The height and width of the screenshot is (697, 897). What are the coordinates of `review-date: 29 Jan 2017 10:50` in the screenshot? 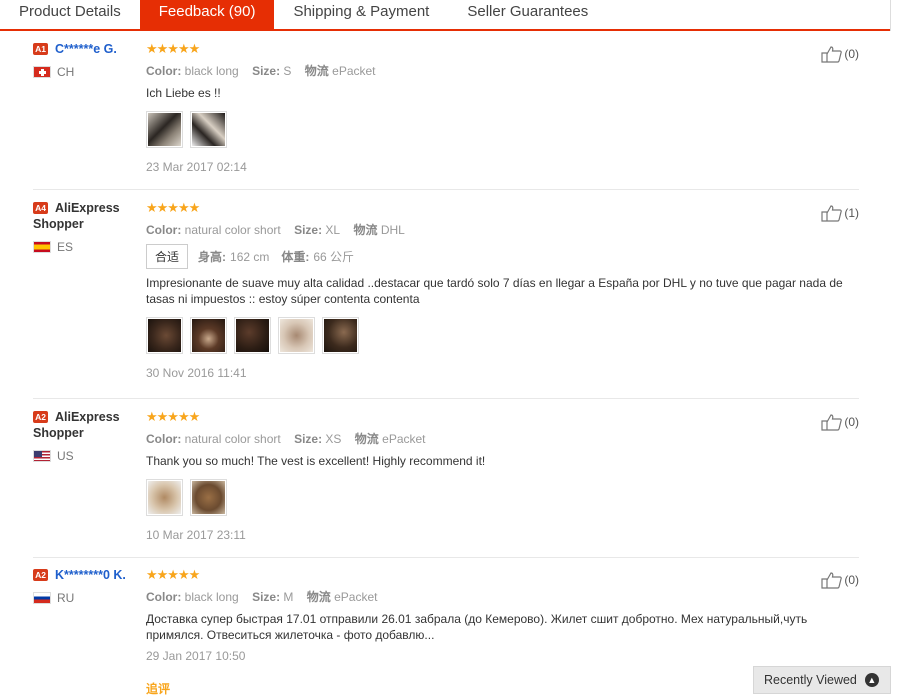 It's located at (196, 656).